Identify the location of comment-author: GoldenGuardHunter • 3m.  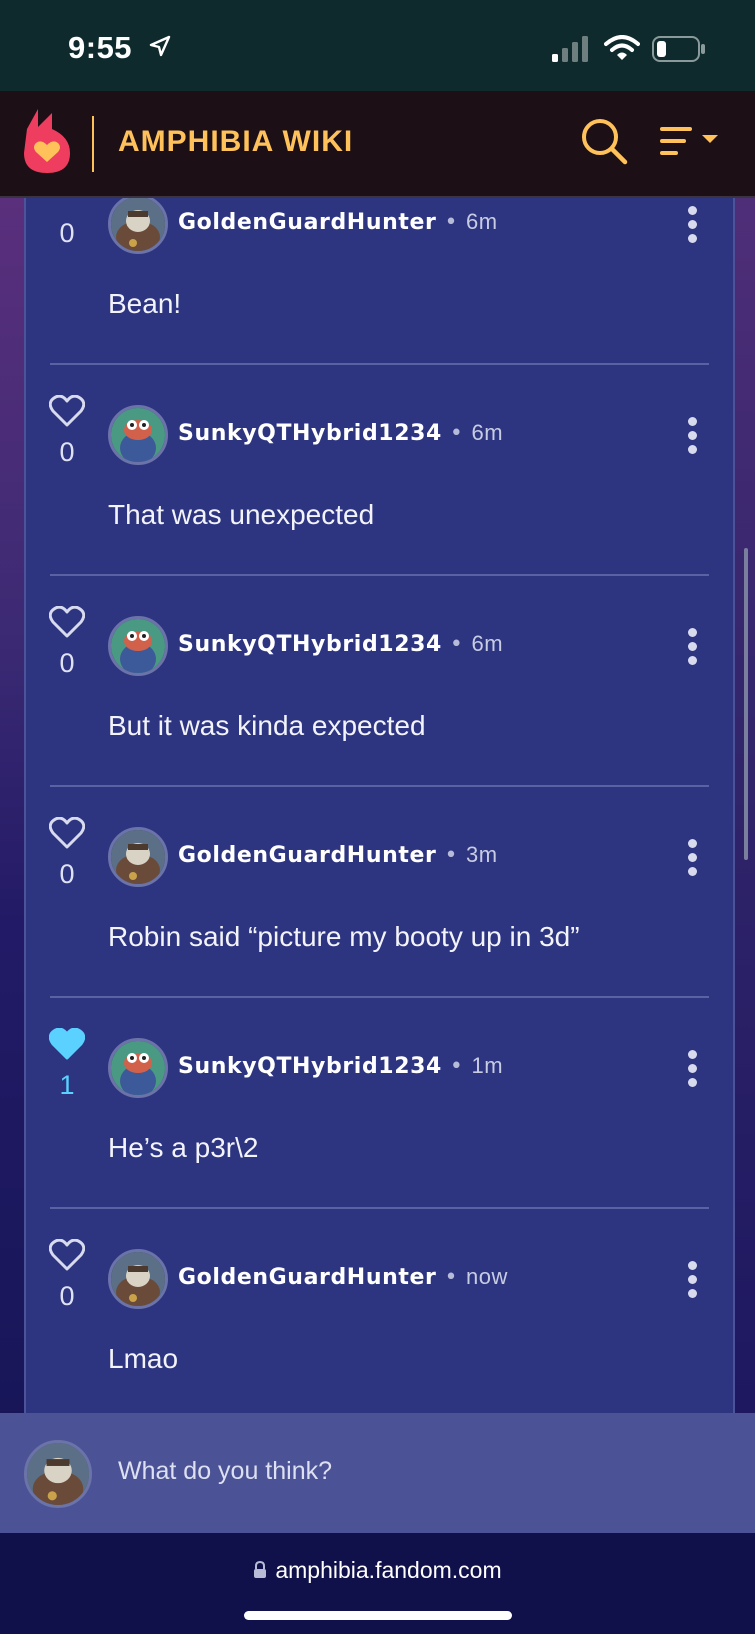
(338, 855).